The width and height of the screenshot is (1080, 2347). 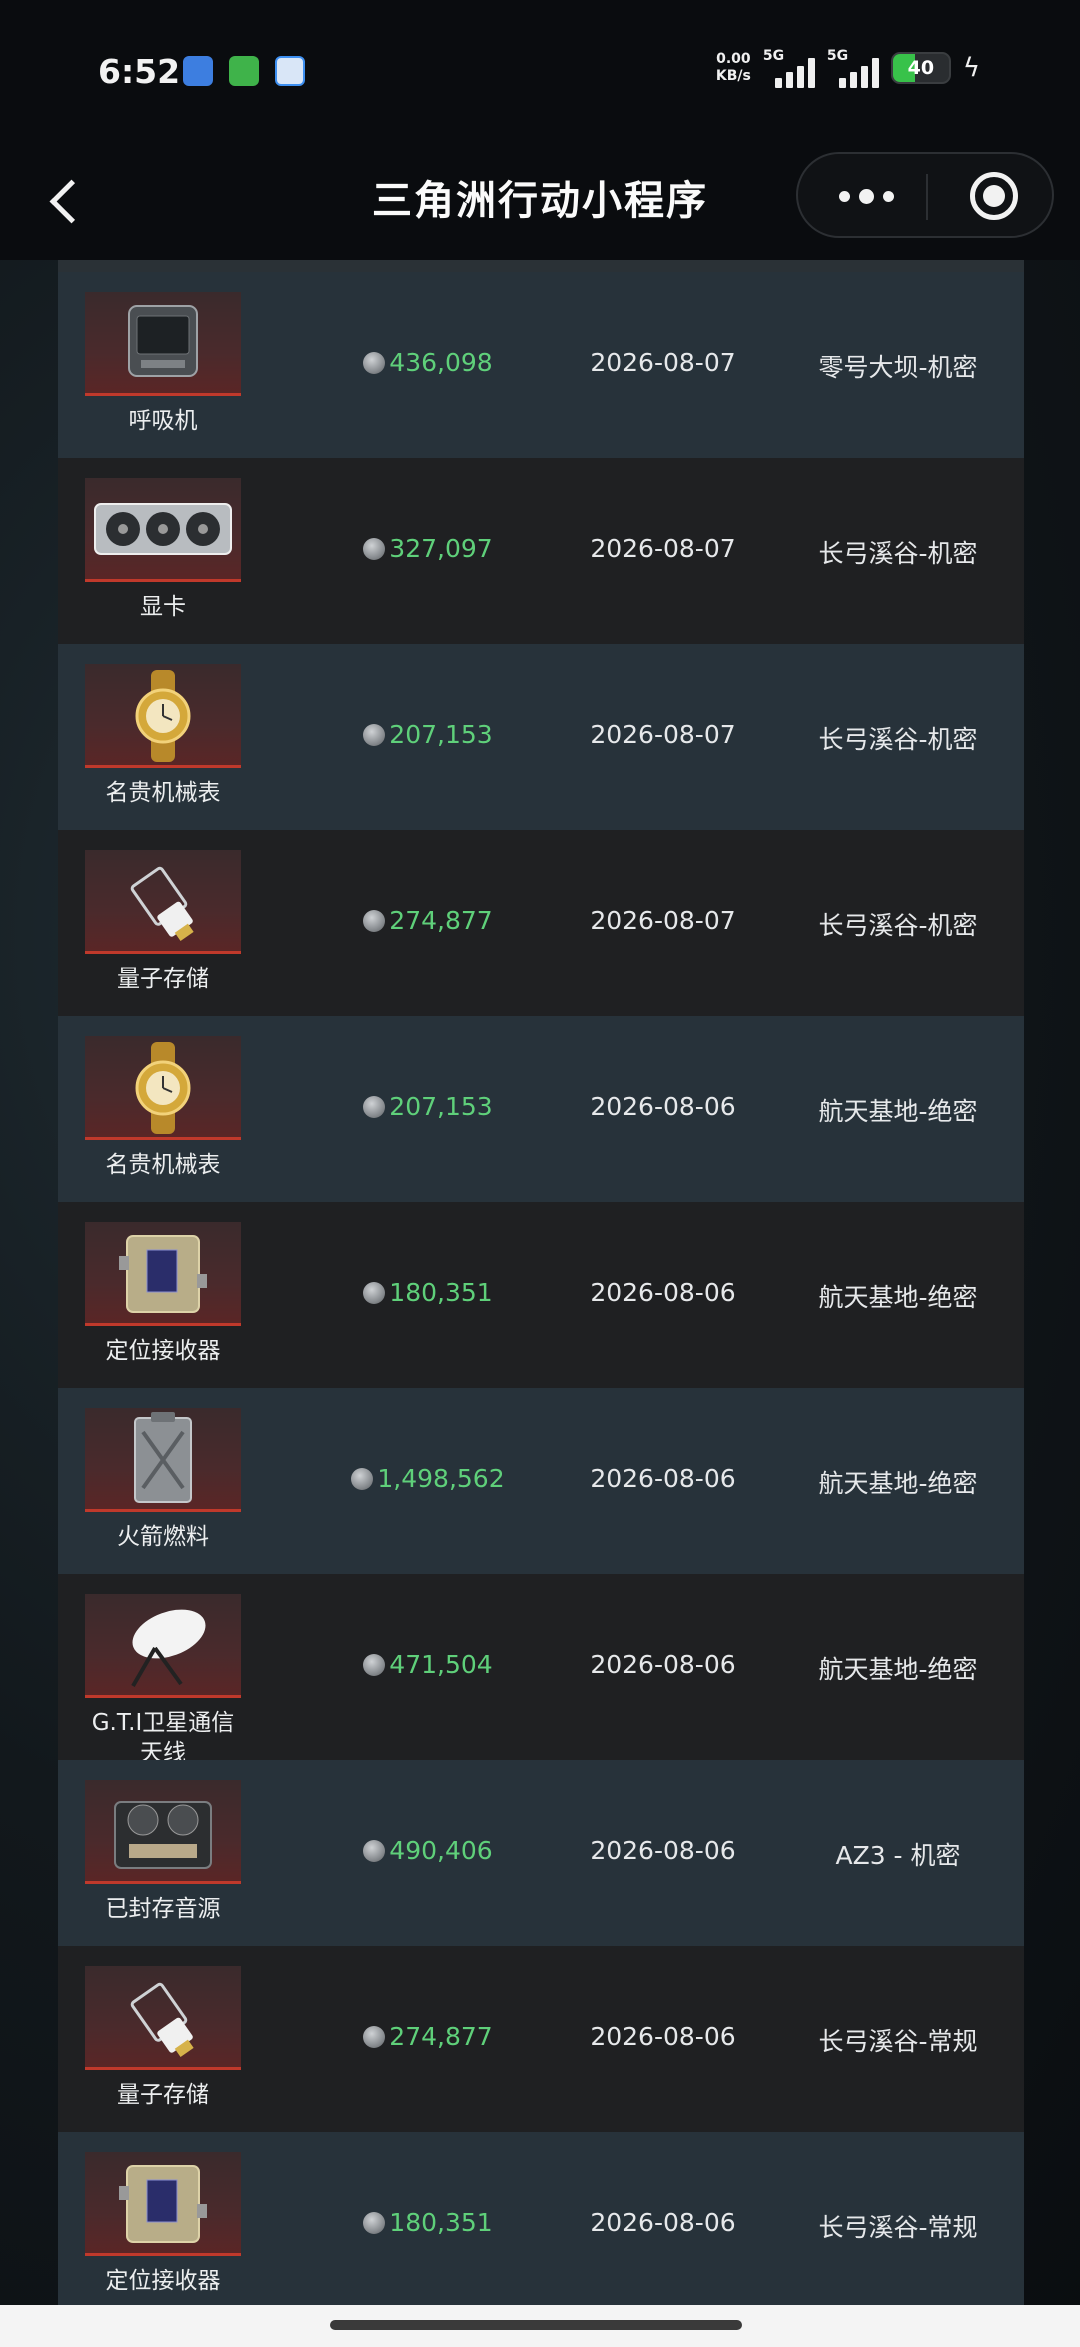 I want to click on item-name: G.T.I卫星通信 天线, so click(x=163, y=1738).